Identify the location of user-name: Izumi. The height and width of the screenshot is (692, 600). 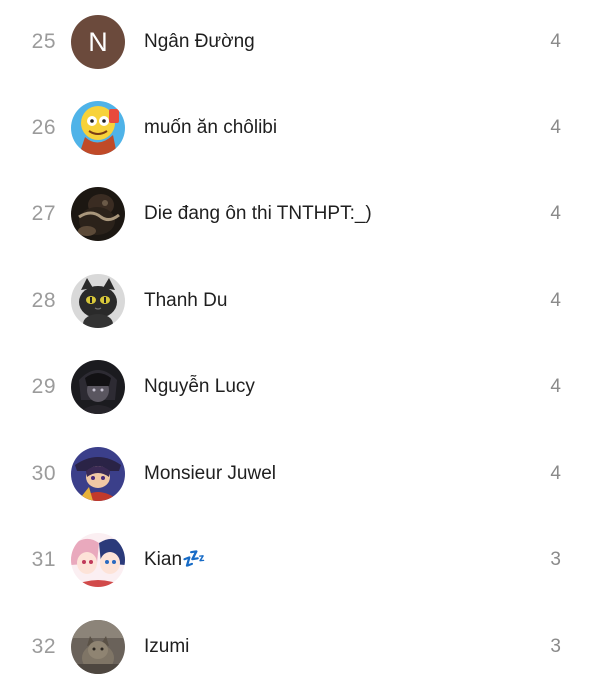
(166, 647).